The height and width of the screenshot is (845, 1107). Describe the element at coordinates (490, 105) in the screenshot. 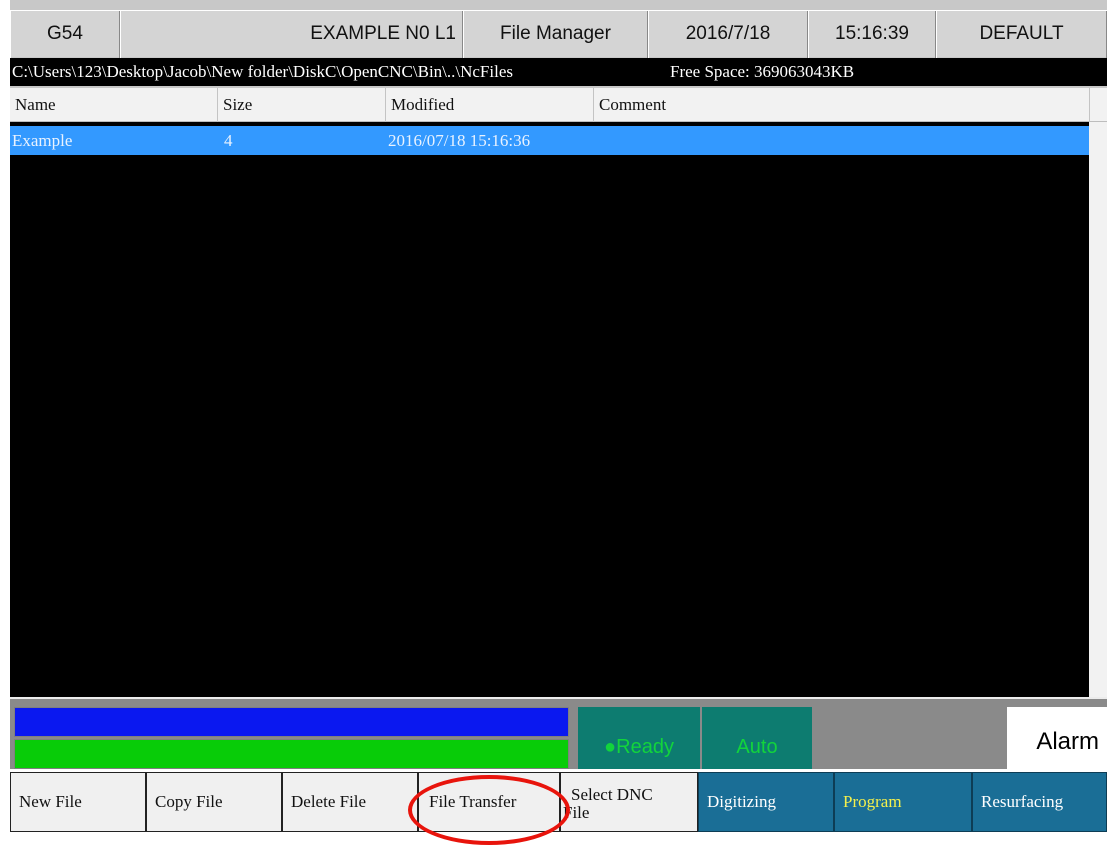

I see `column-header-modified: Modified` at that location.